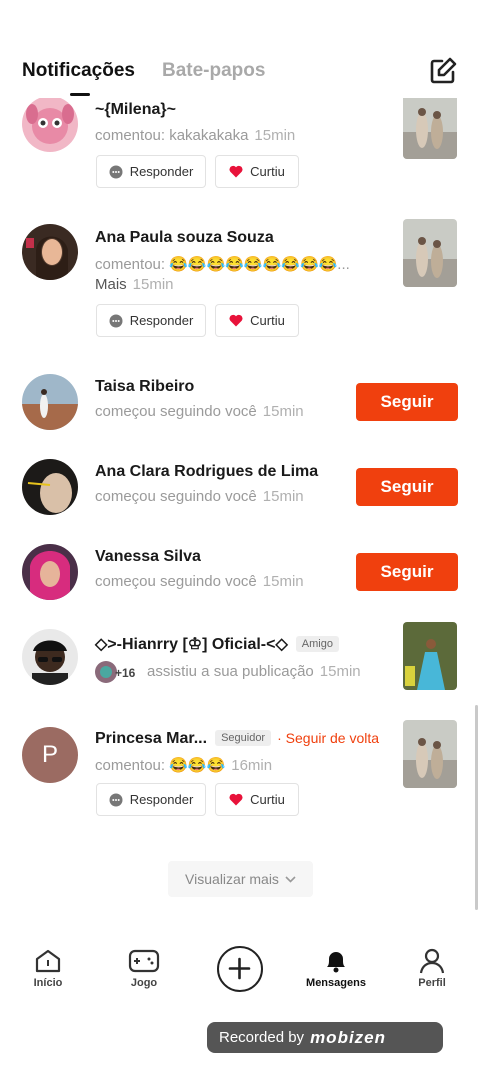 This screenshot has width=480, height=1066. What do you see at coordinates (50, 755) in the screenshot?
I see `avatar: P` at bounding box center [50, 755].